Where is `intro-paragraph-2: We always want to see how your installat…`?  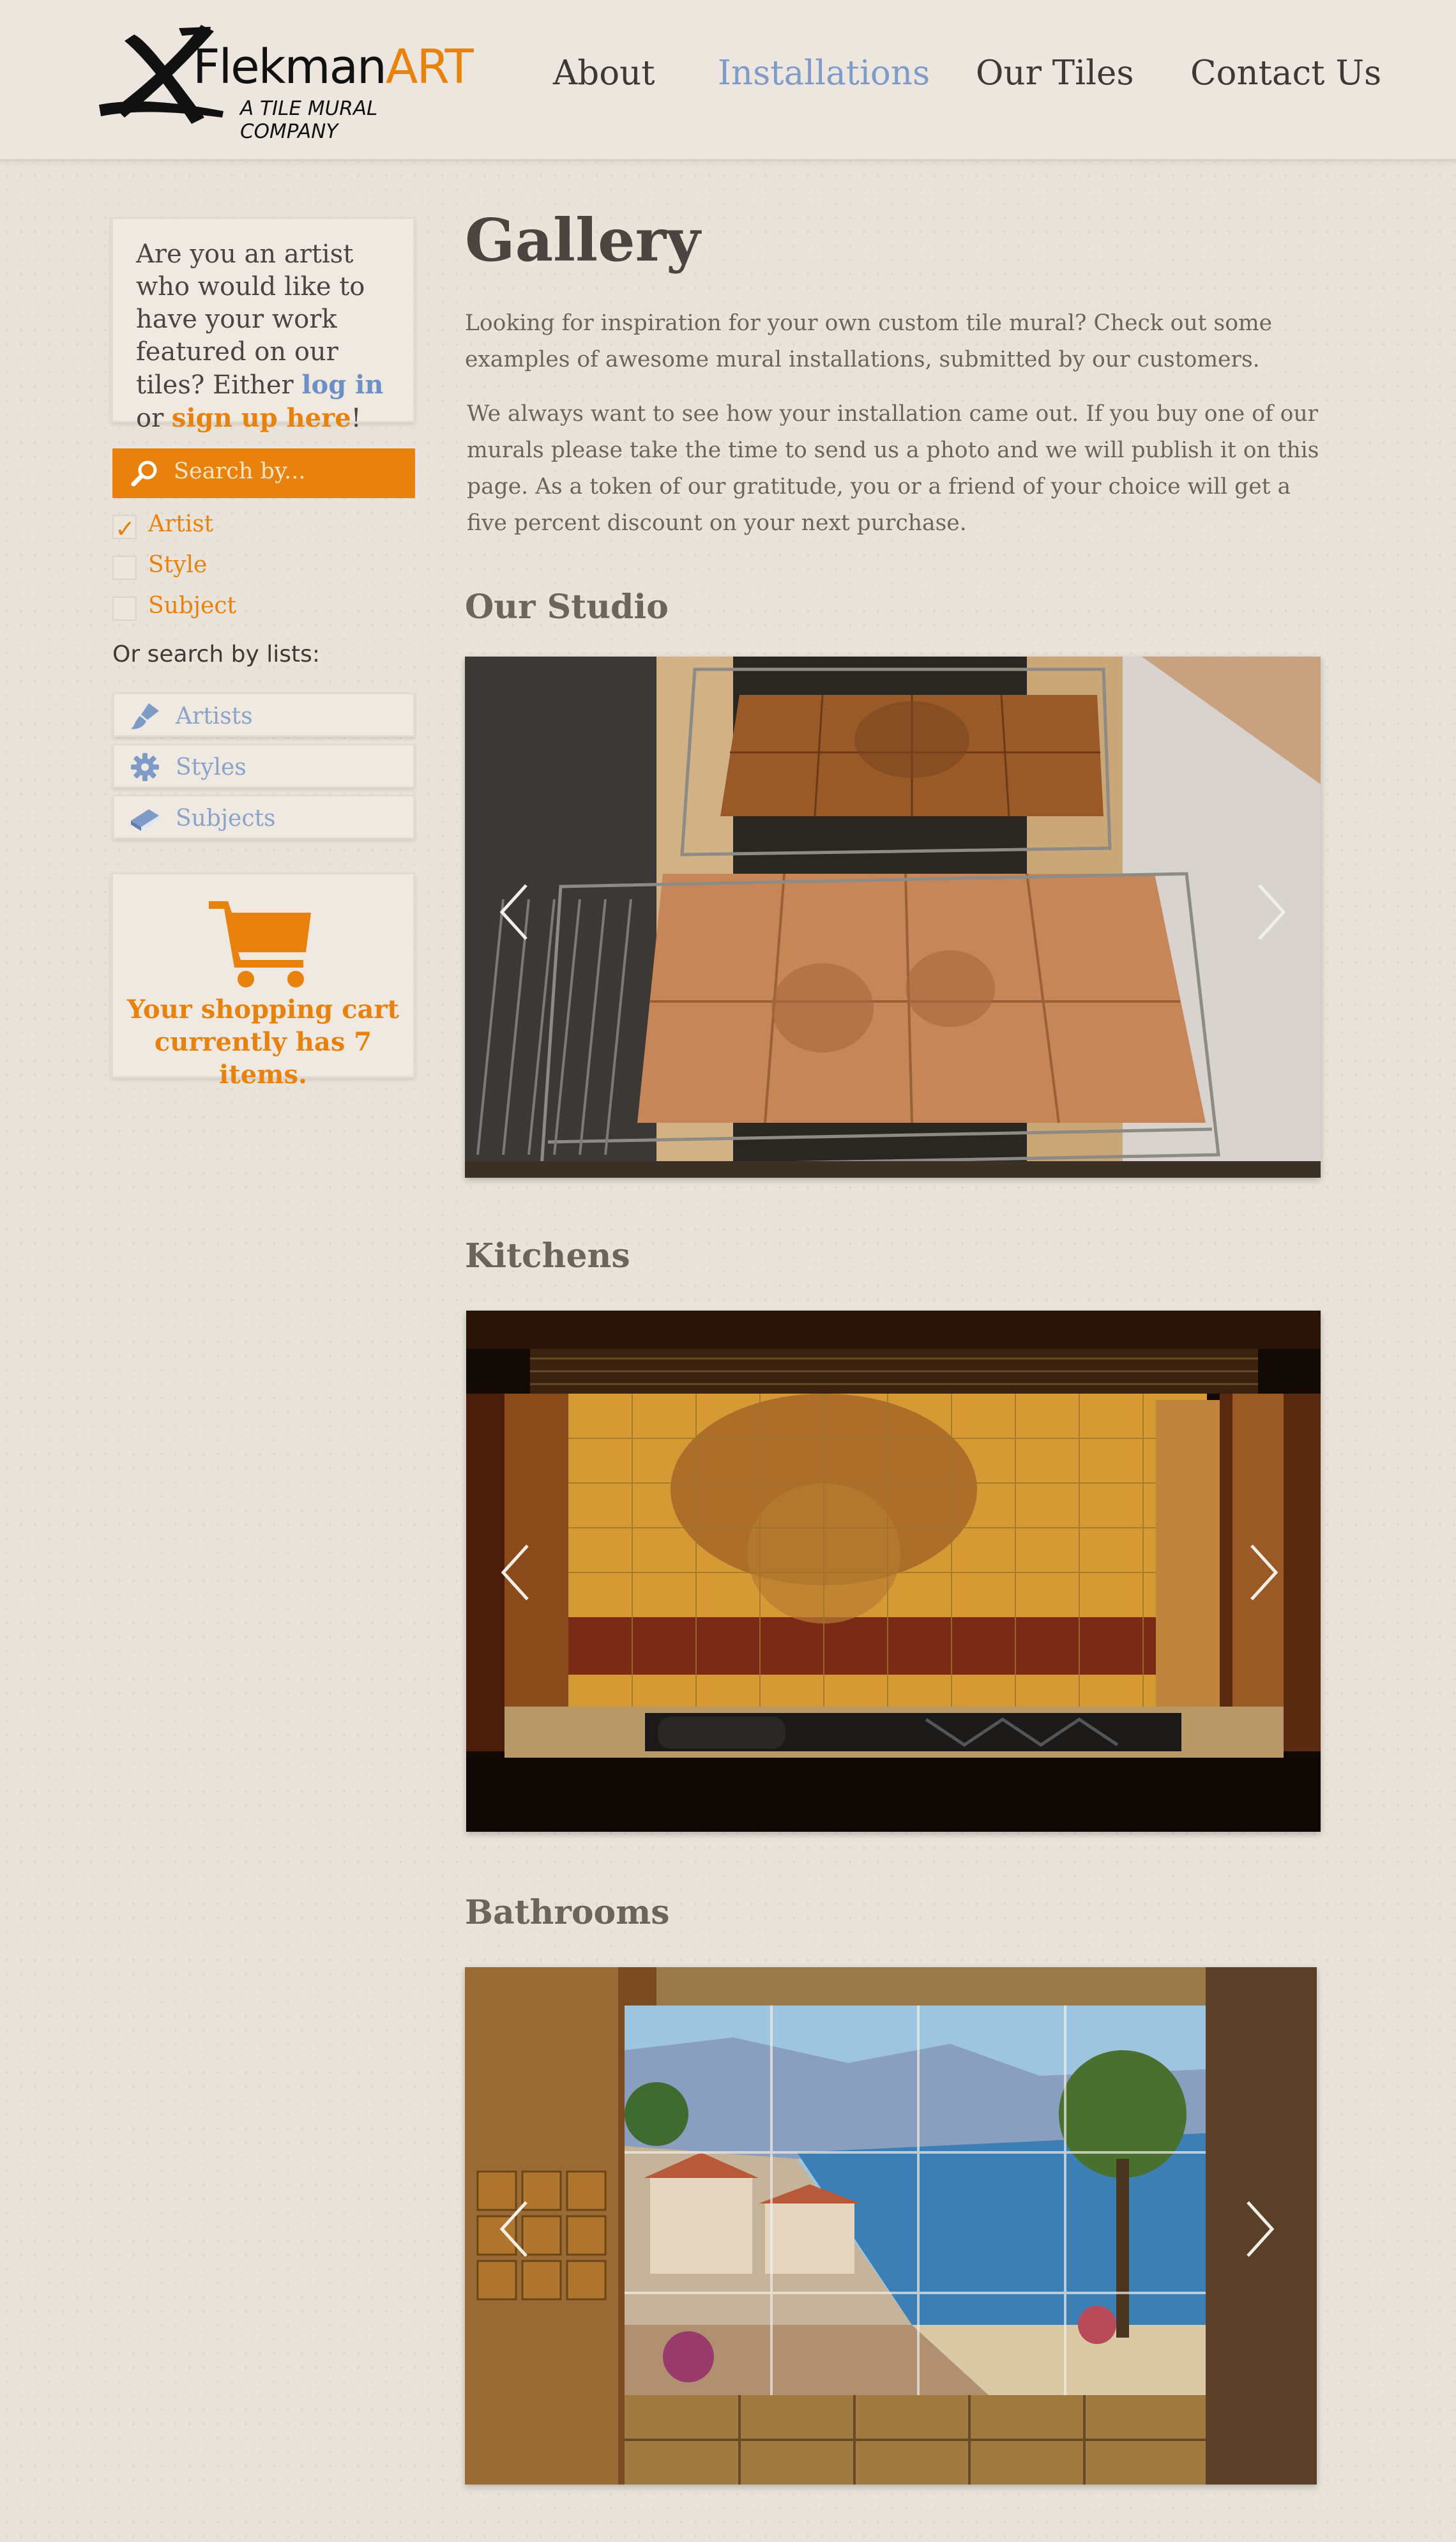
intro-paragraph-2: We always want to see how your installat… is located at coordinates (893, 468).